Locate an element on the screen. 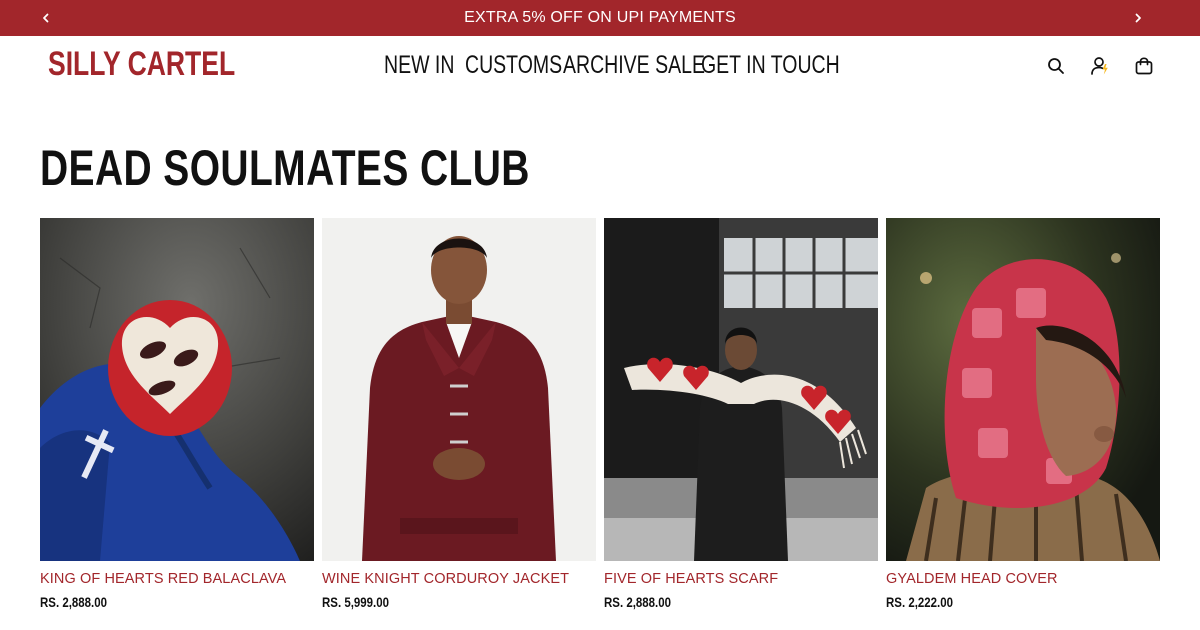 This screenshot has width=1200, height=630. bag-icon is located at coordinates (1144, 66).